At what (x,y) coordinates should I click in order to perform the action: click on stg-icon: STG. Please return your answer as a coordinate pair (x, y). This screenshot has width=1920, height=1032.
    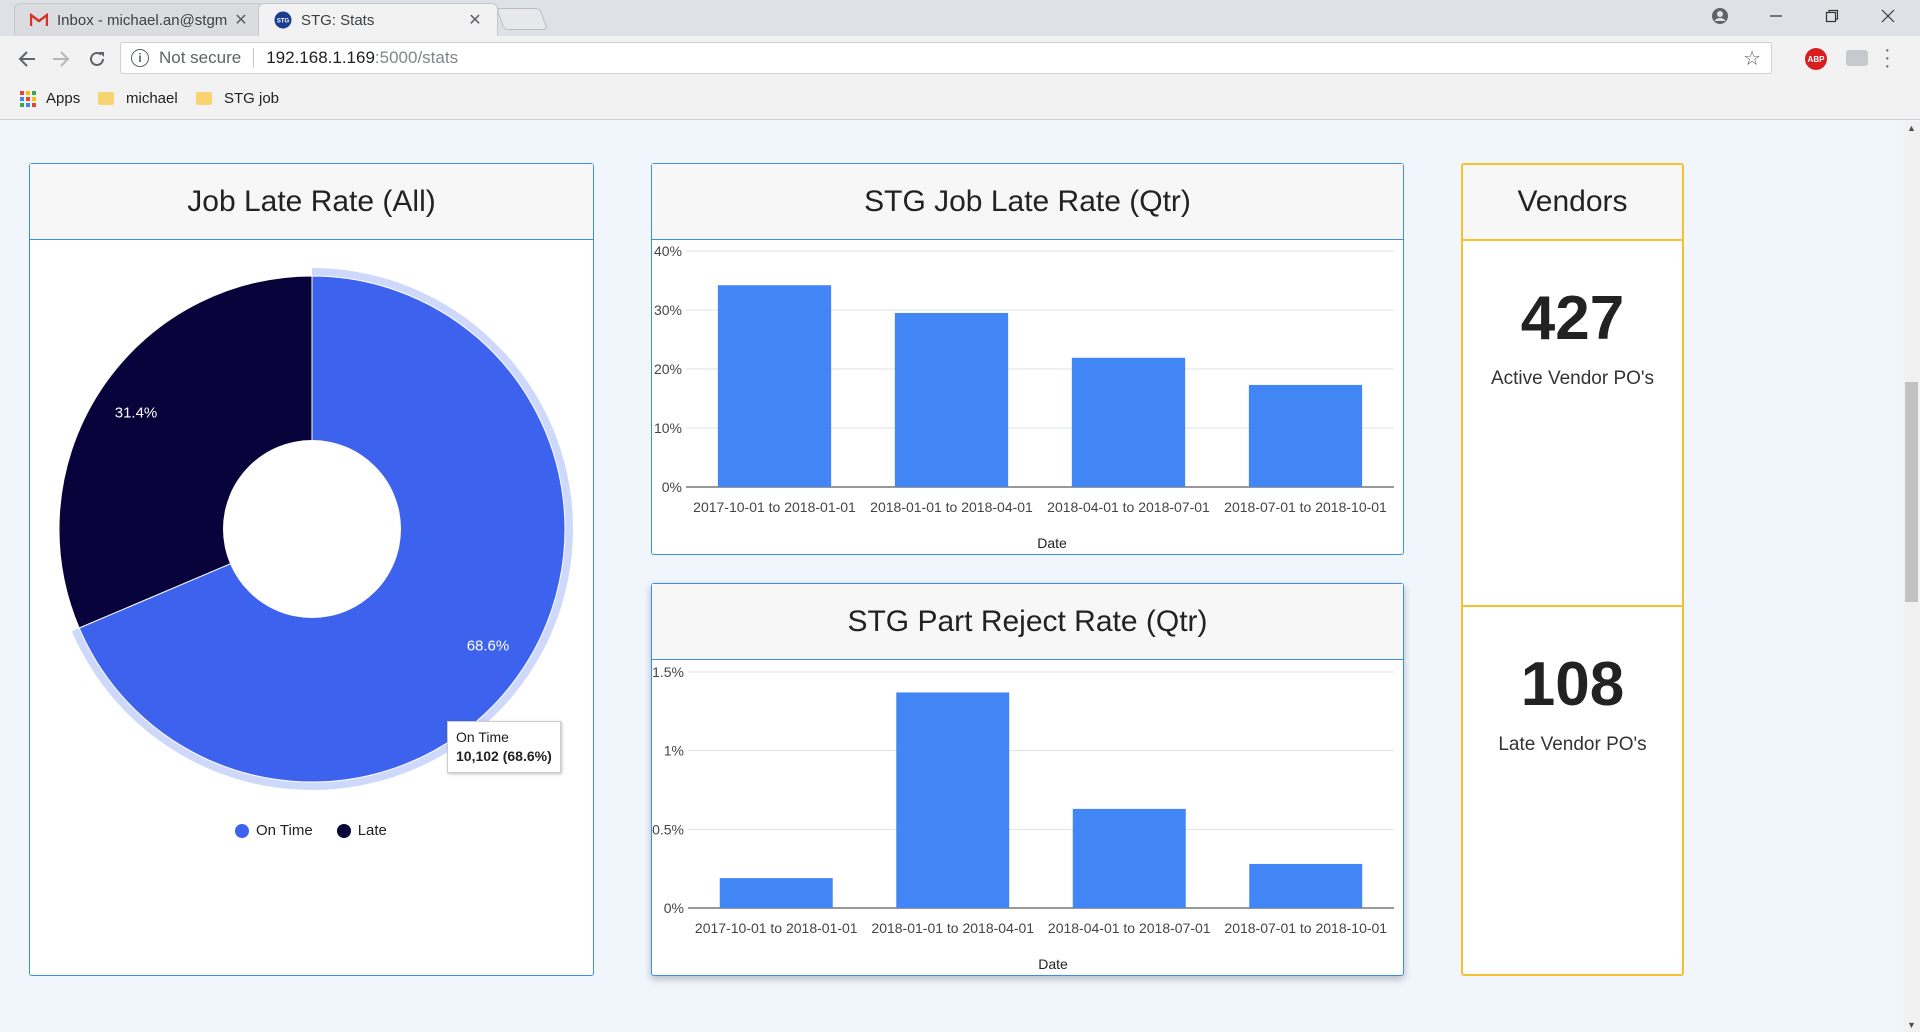
    Looking at the image, I should click on (283, 20).